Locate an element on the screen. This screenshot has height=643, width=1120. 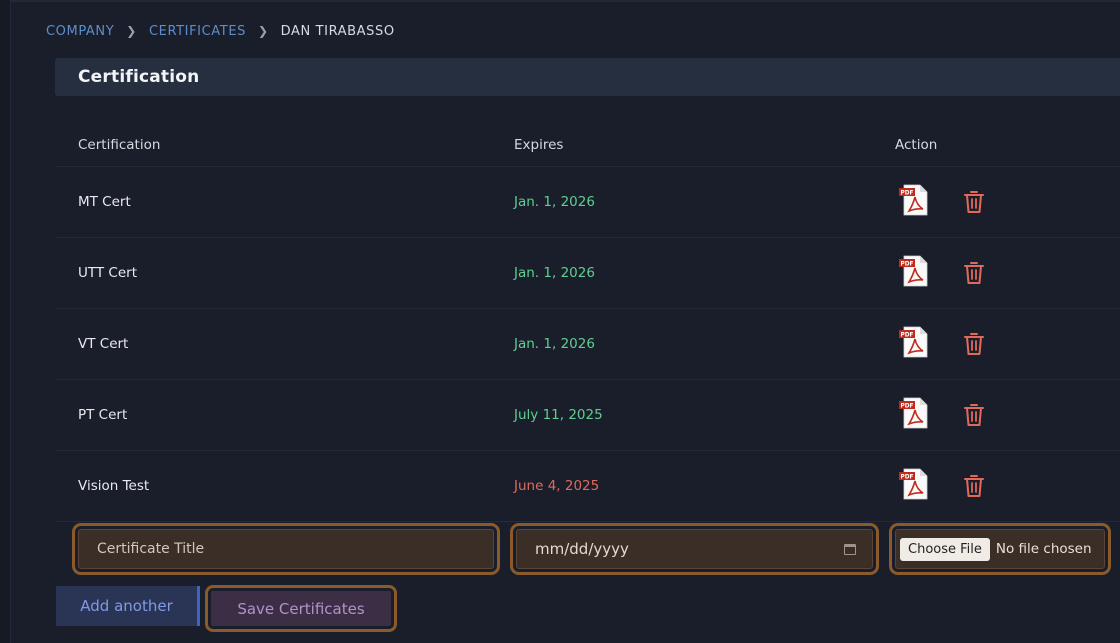
file-upload-wrapper: Choose File No file chosen is located at coordinates (1000, 549).